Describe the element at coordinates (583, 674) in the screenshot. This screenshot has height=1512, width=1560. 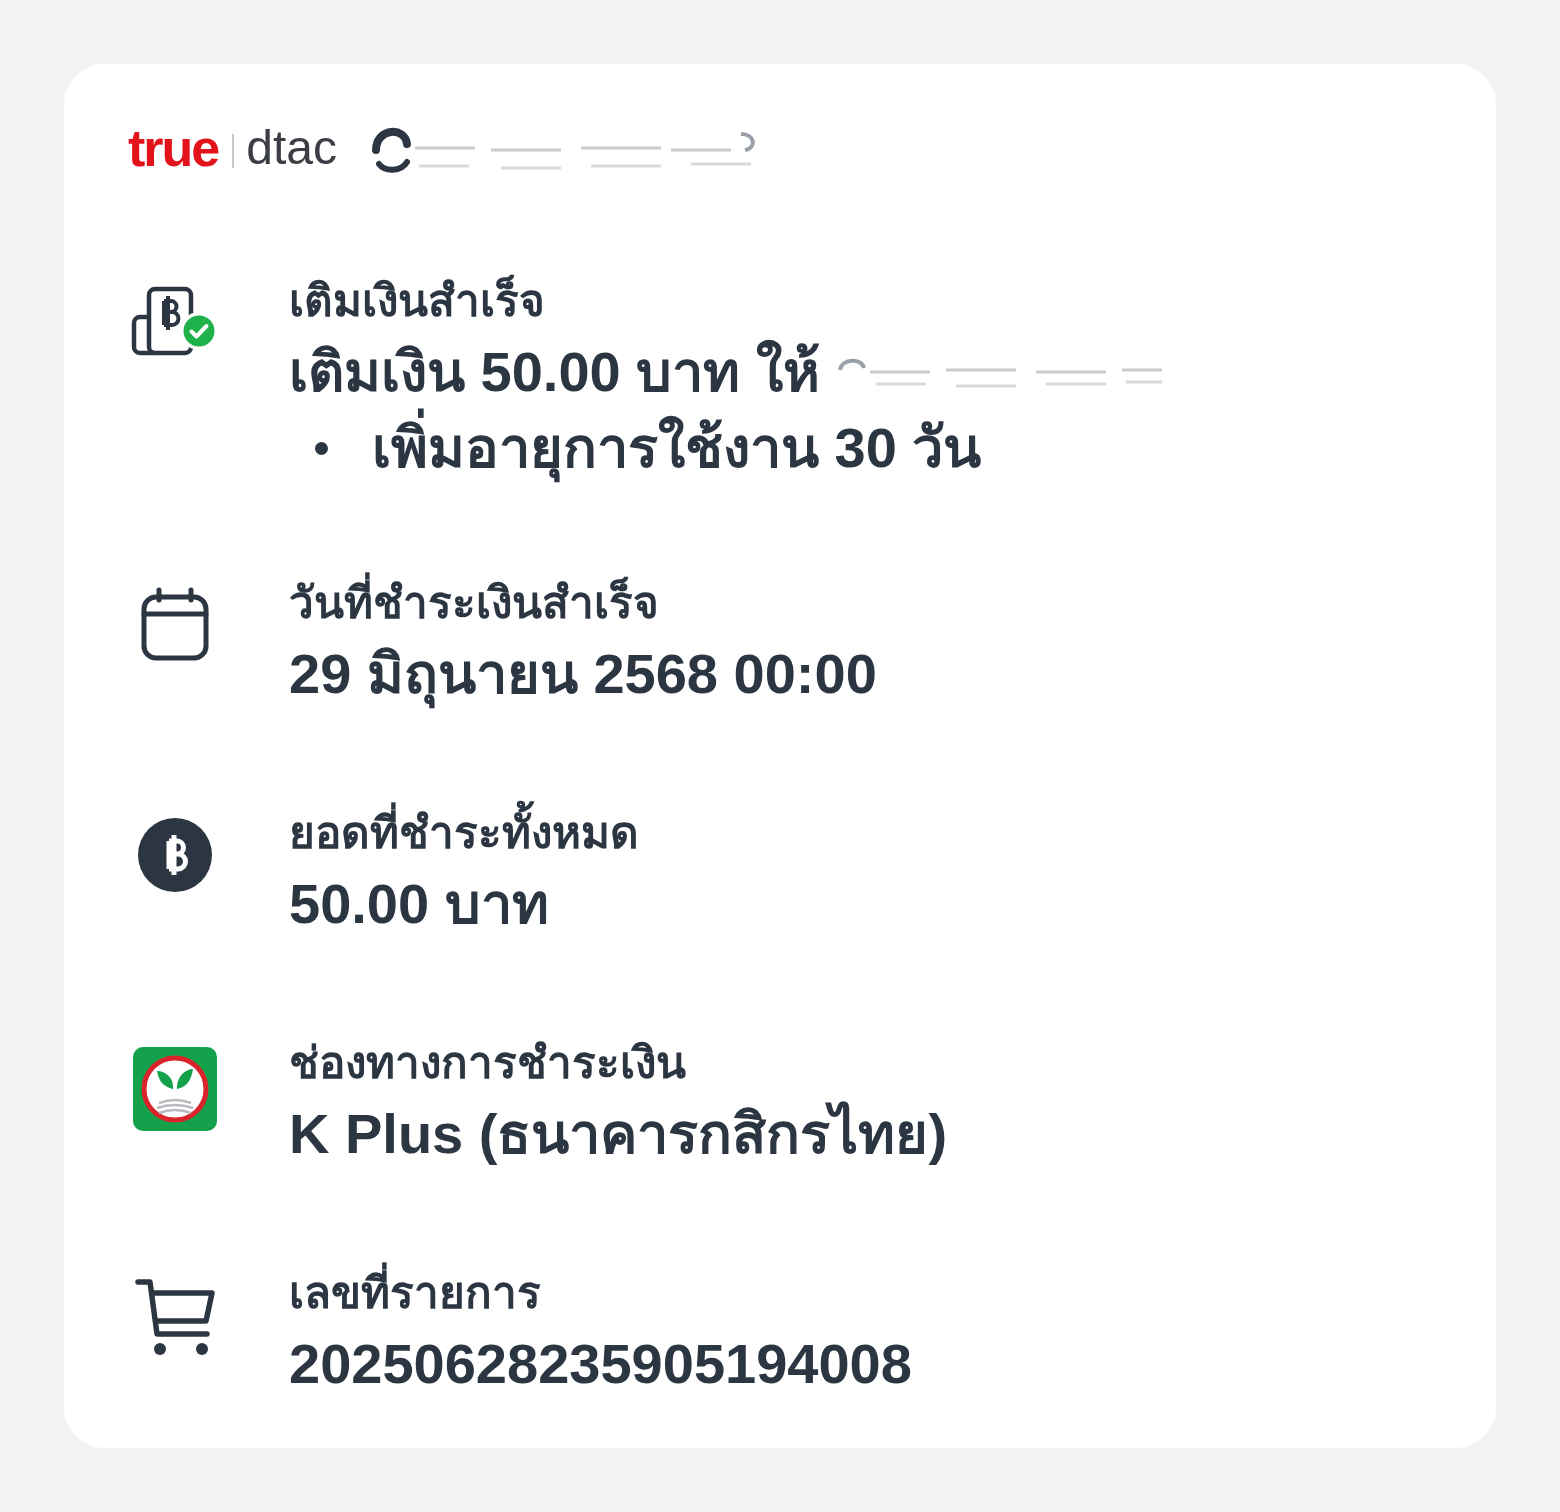
I see `detail-value: 29 มิถุนายน 2568 00:00` at that location.